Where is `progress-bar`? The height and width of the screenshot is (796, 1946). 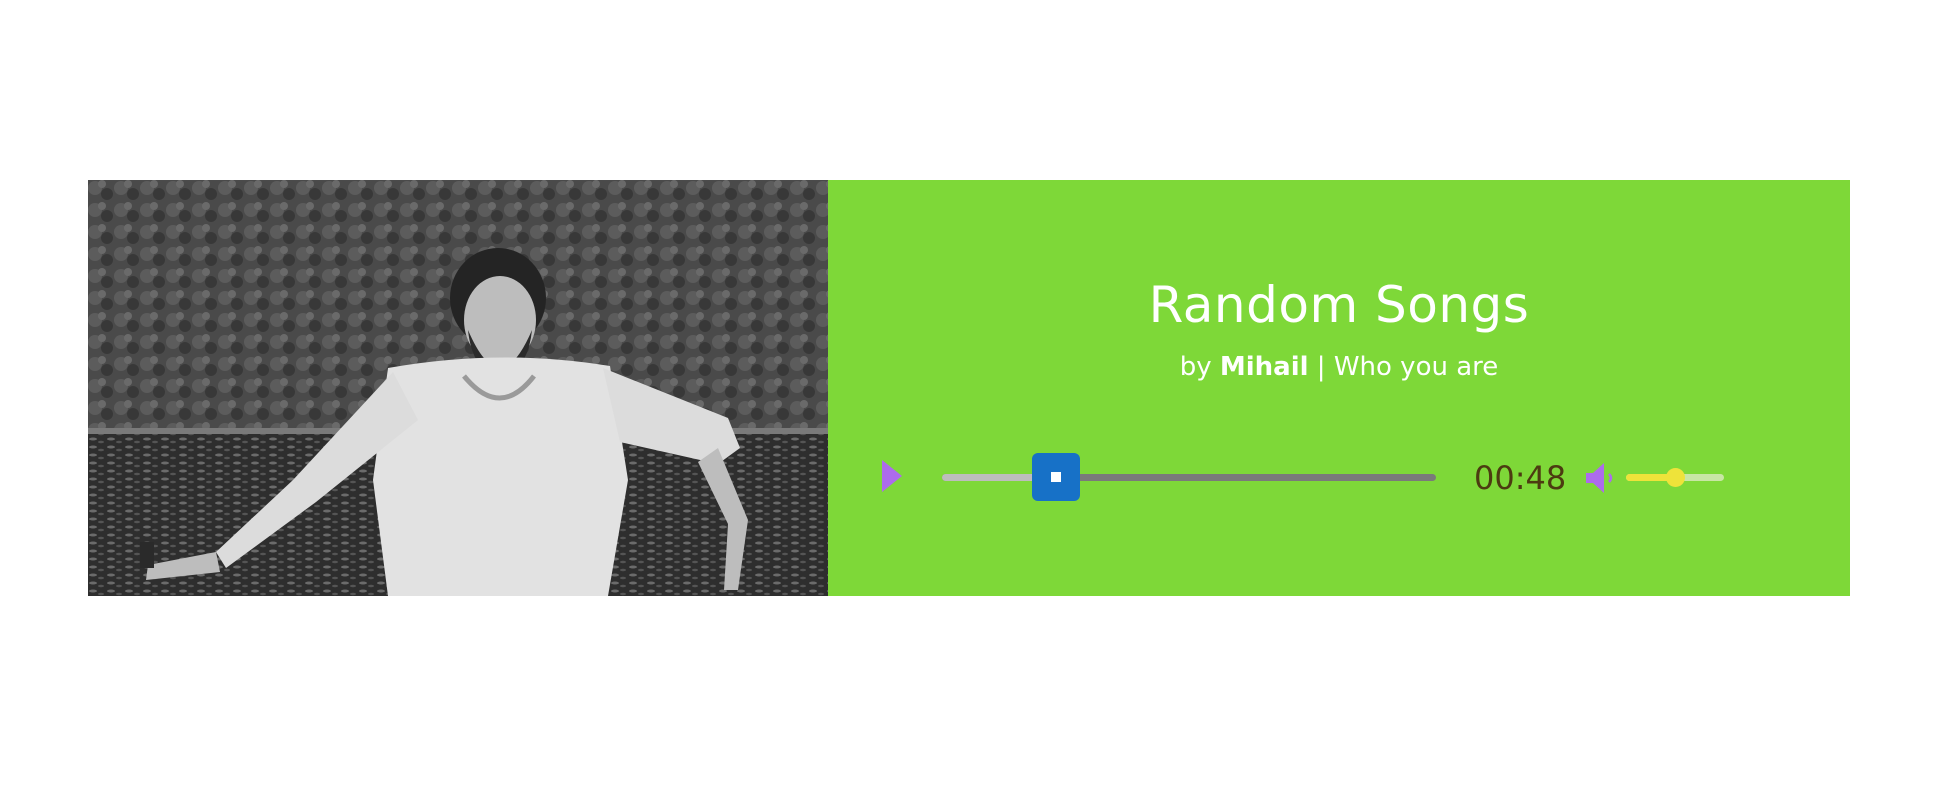
progress-bar is located at coordinates (1189, 477).